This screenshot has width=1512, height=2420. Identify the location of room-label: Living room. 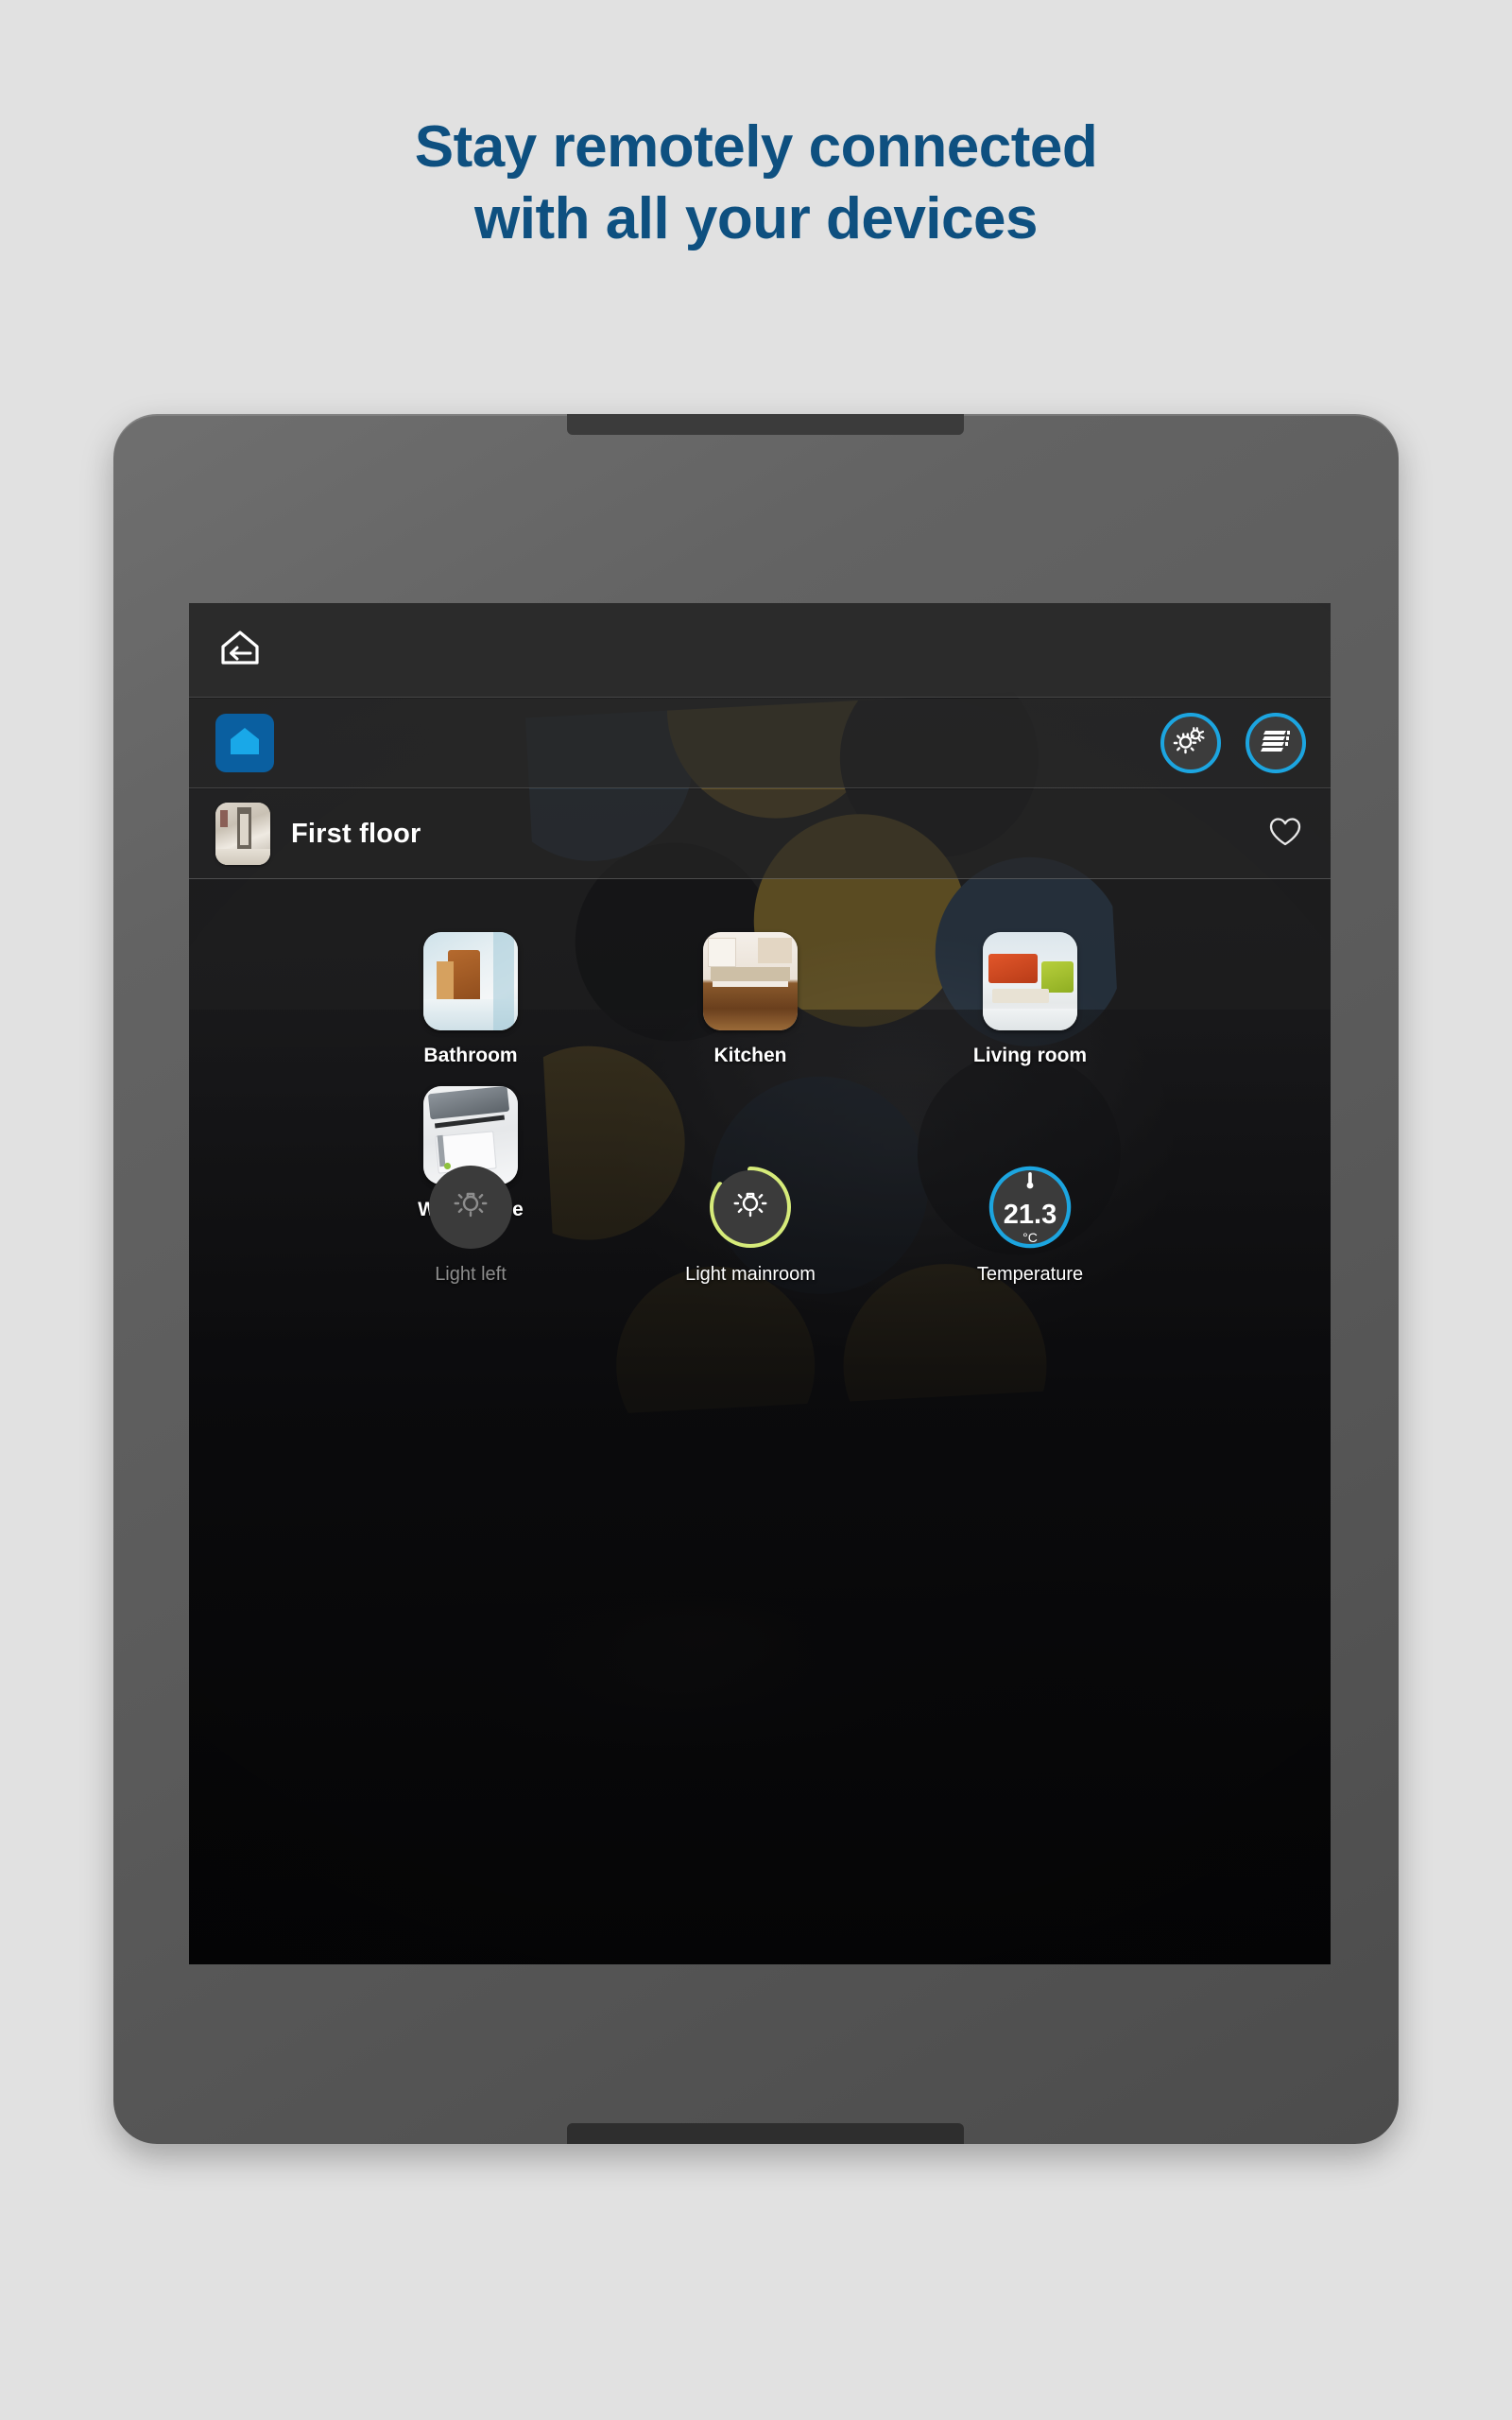
(1030, 1055).